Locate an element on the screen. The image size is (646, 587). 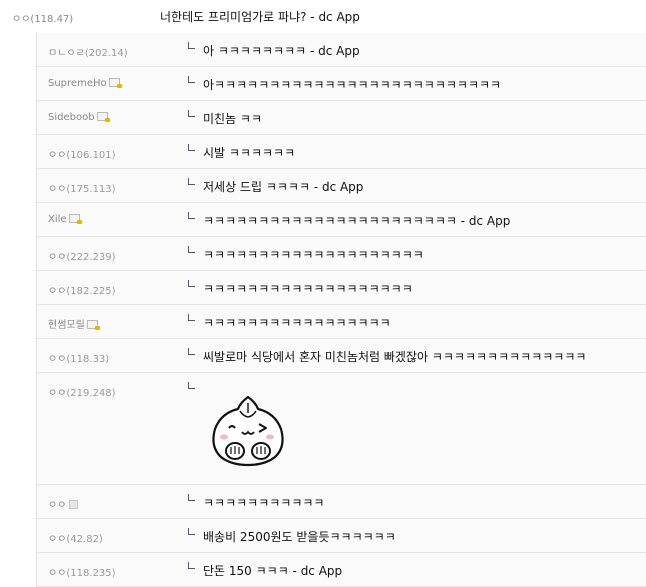
reply-row: ㅇㅇ(182.225) ㅋㅋㅋㅋㅋㅋㅋㅋㅋㅋㅋㅋㅋㅋㅋㅋㅋㅋㅋ is located at coordinates (341, 288).